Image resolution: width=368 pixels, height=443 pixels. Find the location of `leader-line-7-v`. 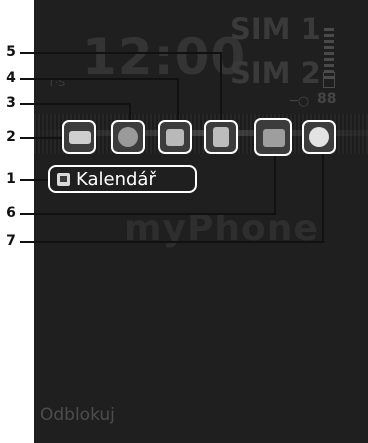

leader-line-7-v is located at coordinates (323, 198).